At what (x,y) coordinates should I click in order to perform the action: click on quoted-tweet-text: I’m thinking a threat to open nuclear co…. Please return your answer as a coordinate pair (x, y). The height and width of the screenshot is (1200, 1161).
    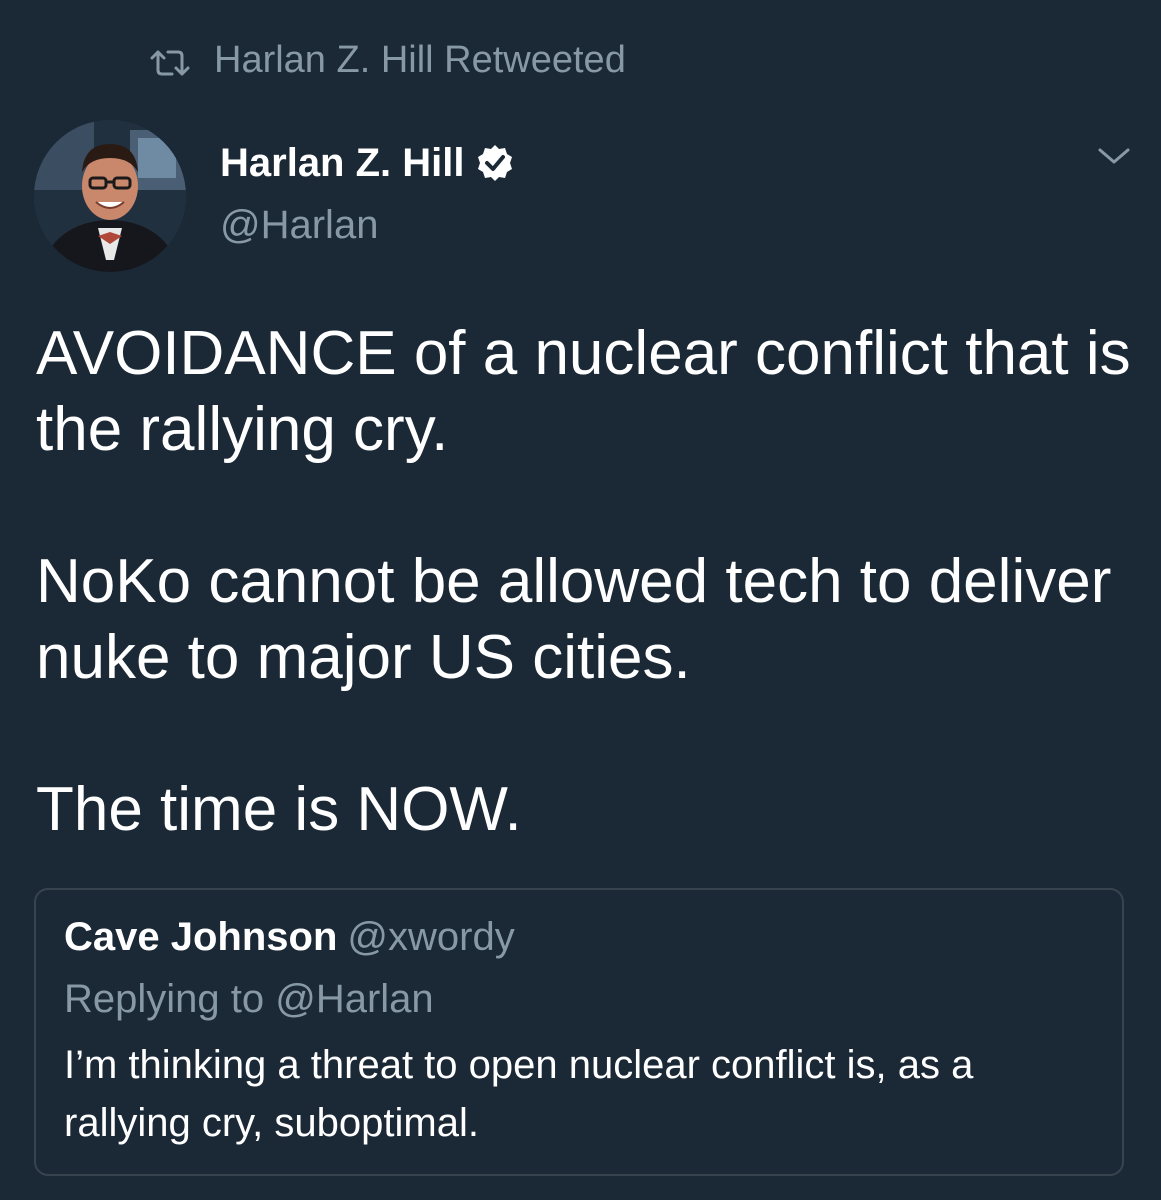
    Looking at the image, I should click on (519, 1094).